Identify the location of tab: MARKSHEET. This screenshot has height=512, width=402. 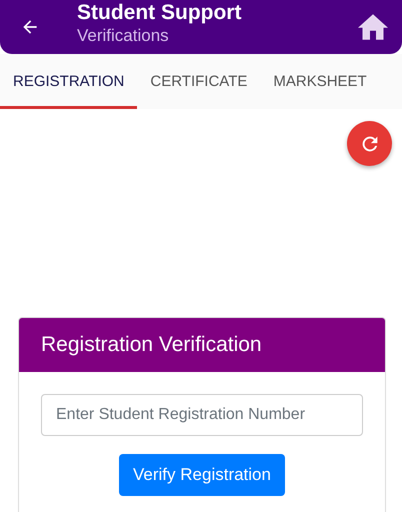
(320, 81).